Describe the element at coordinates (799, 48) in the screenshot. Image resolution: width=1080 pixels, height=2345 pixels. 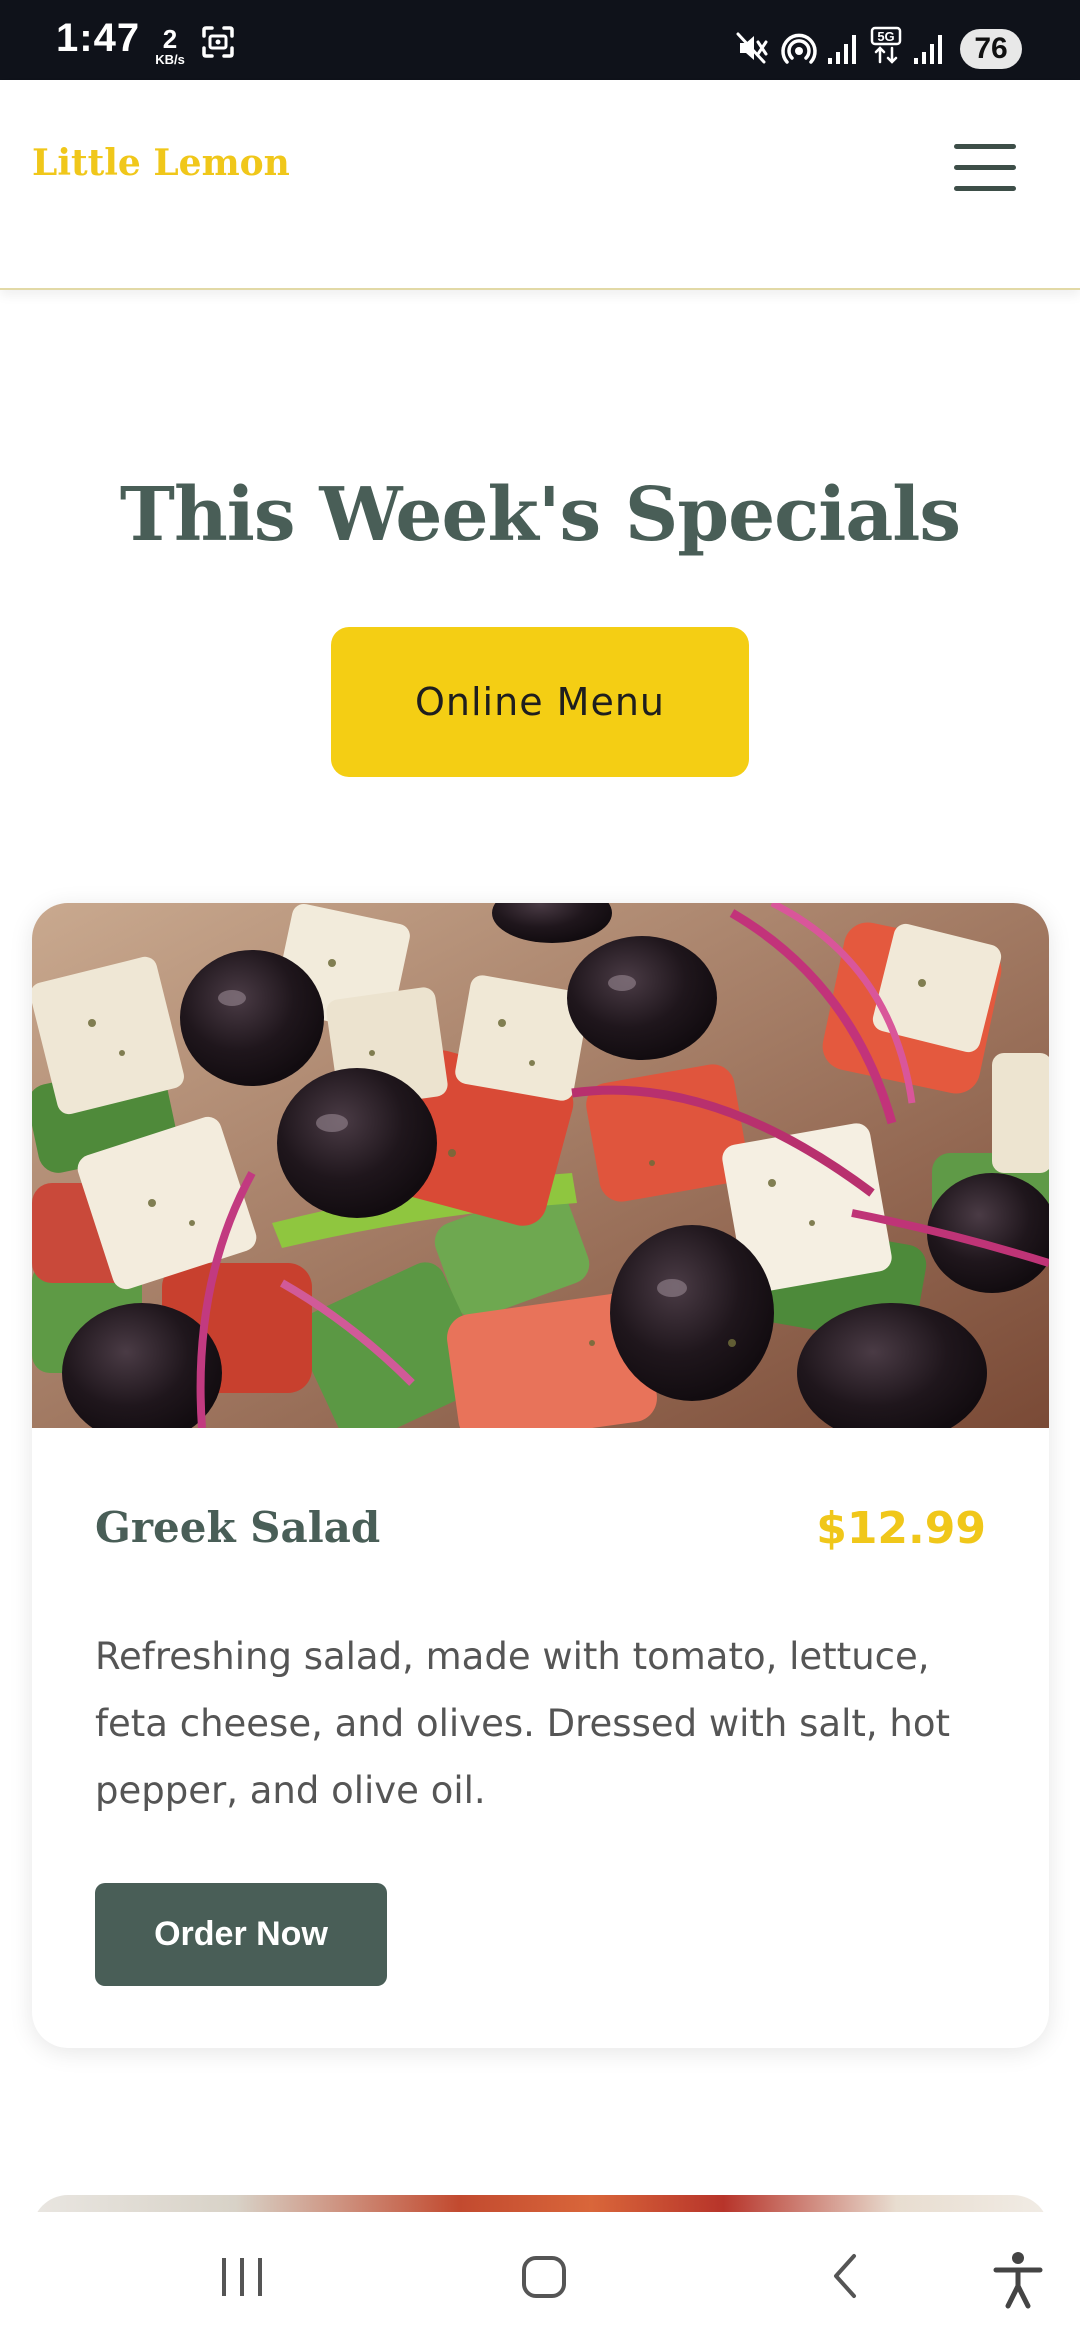
I see `hotspot-icon` at that location.